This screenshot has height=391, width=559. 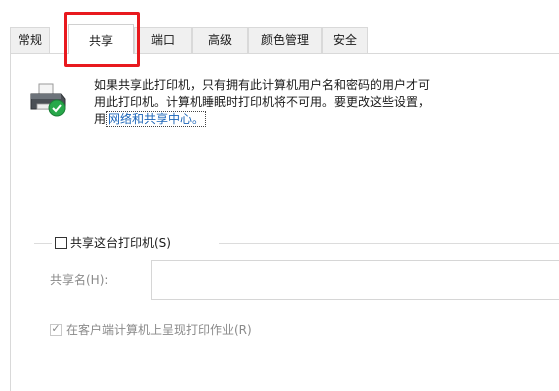 I want to click on info-line-3: 用网络和共享中心。, so click(x=326, y=119).